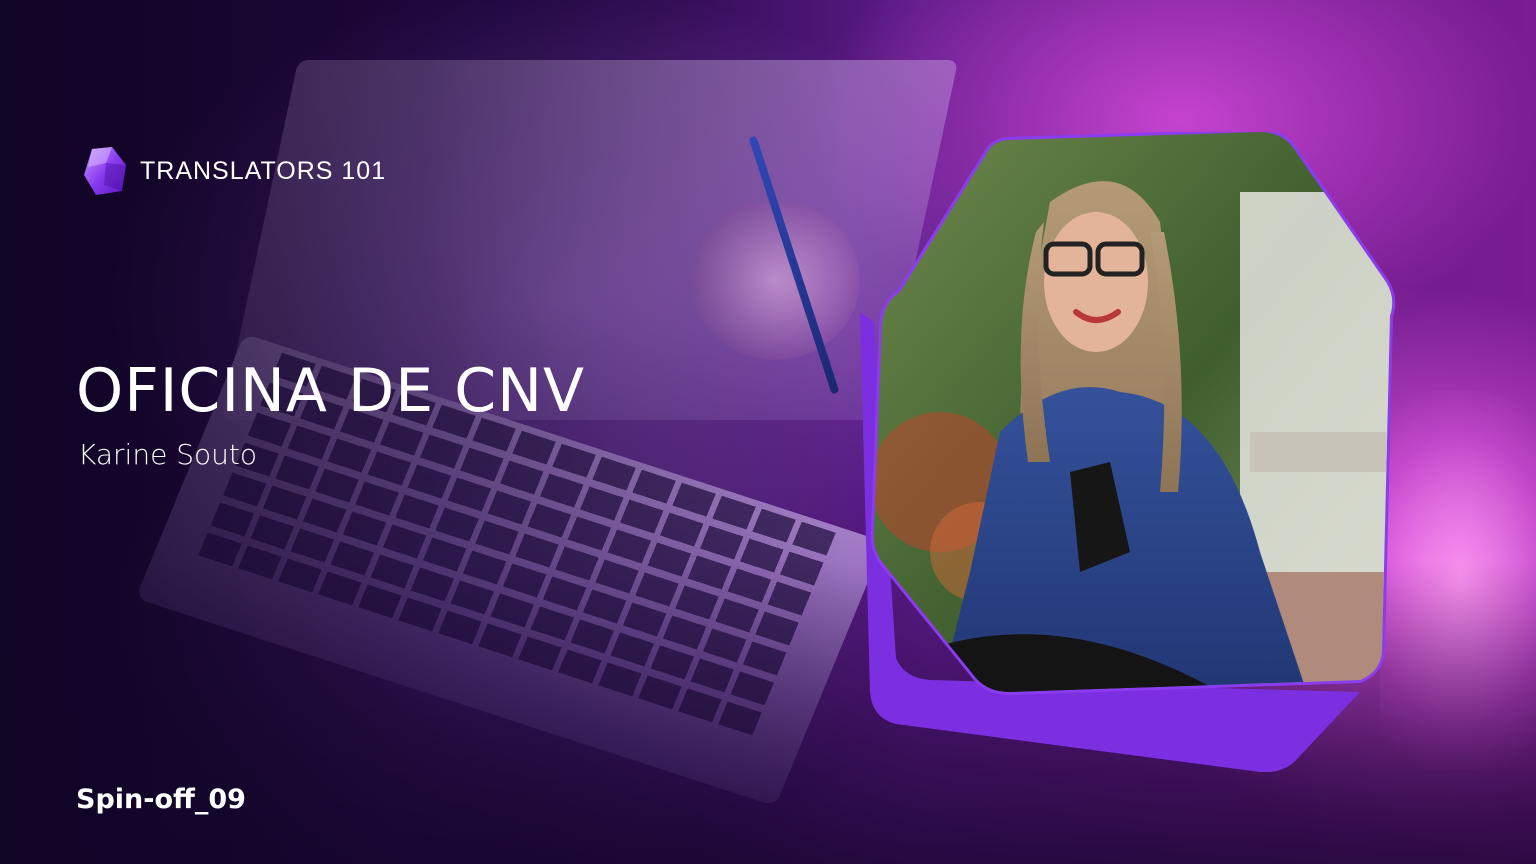 Image resolution: width=1536 pixels, height=864 pixels. What do you see at coordinates (263, 170) in the screenshot?
I see `brand-name: TRANSLATORS 101` at bounding box center [263, 170].